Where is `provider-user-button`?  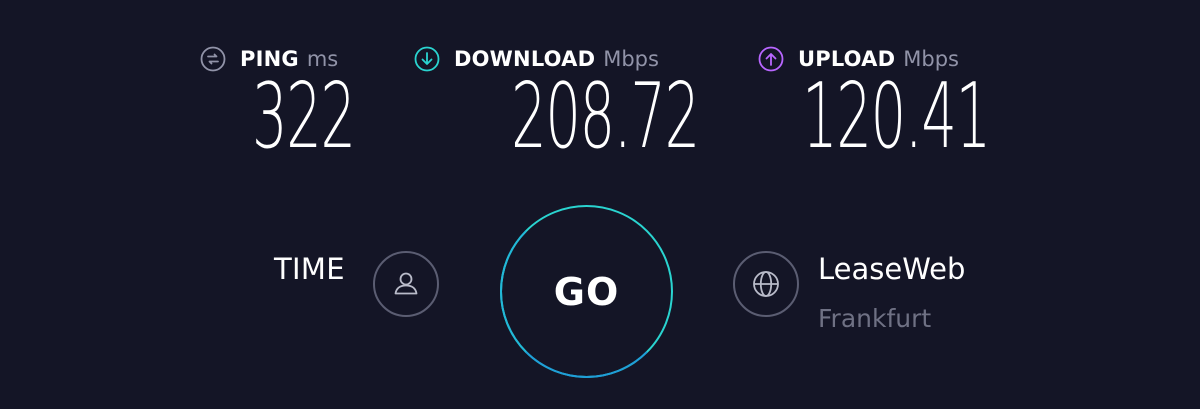 provider-user-button is located at coordinates (406, 284).